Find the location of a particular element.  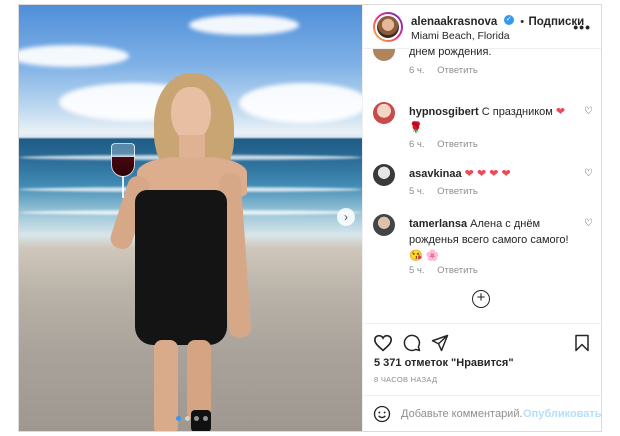

publish-button: Опубликовать is located at coordinates (562, 414).